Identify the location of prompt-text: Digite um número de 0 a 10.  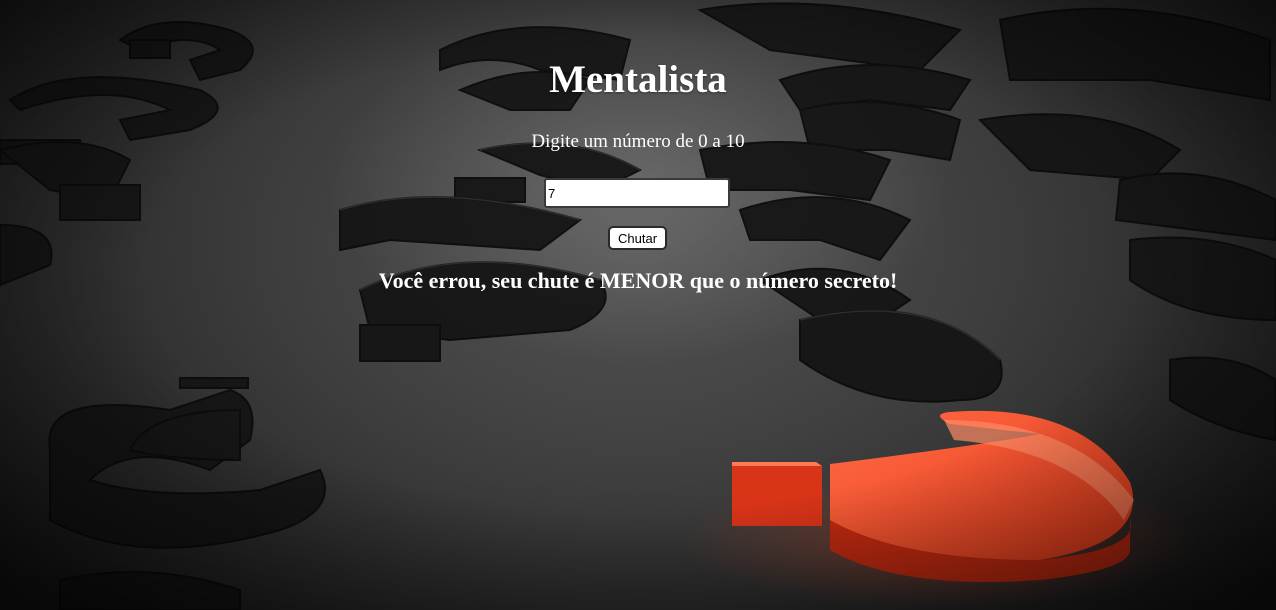
(638, 141).